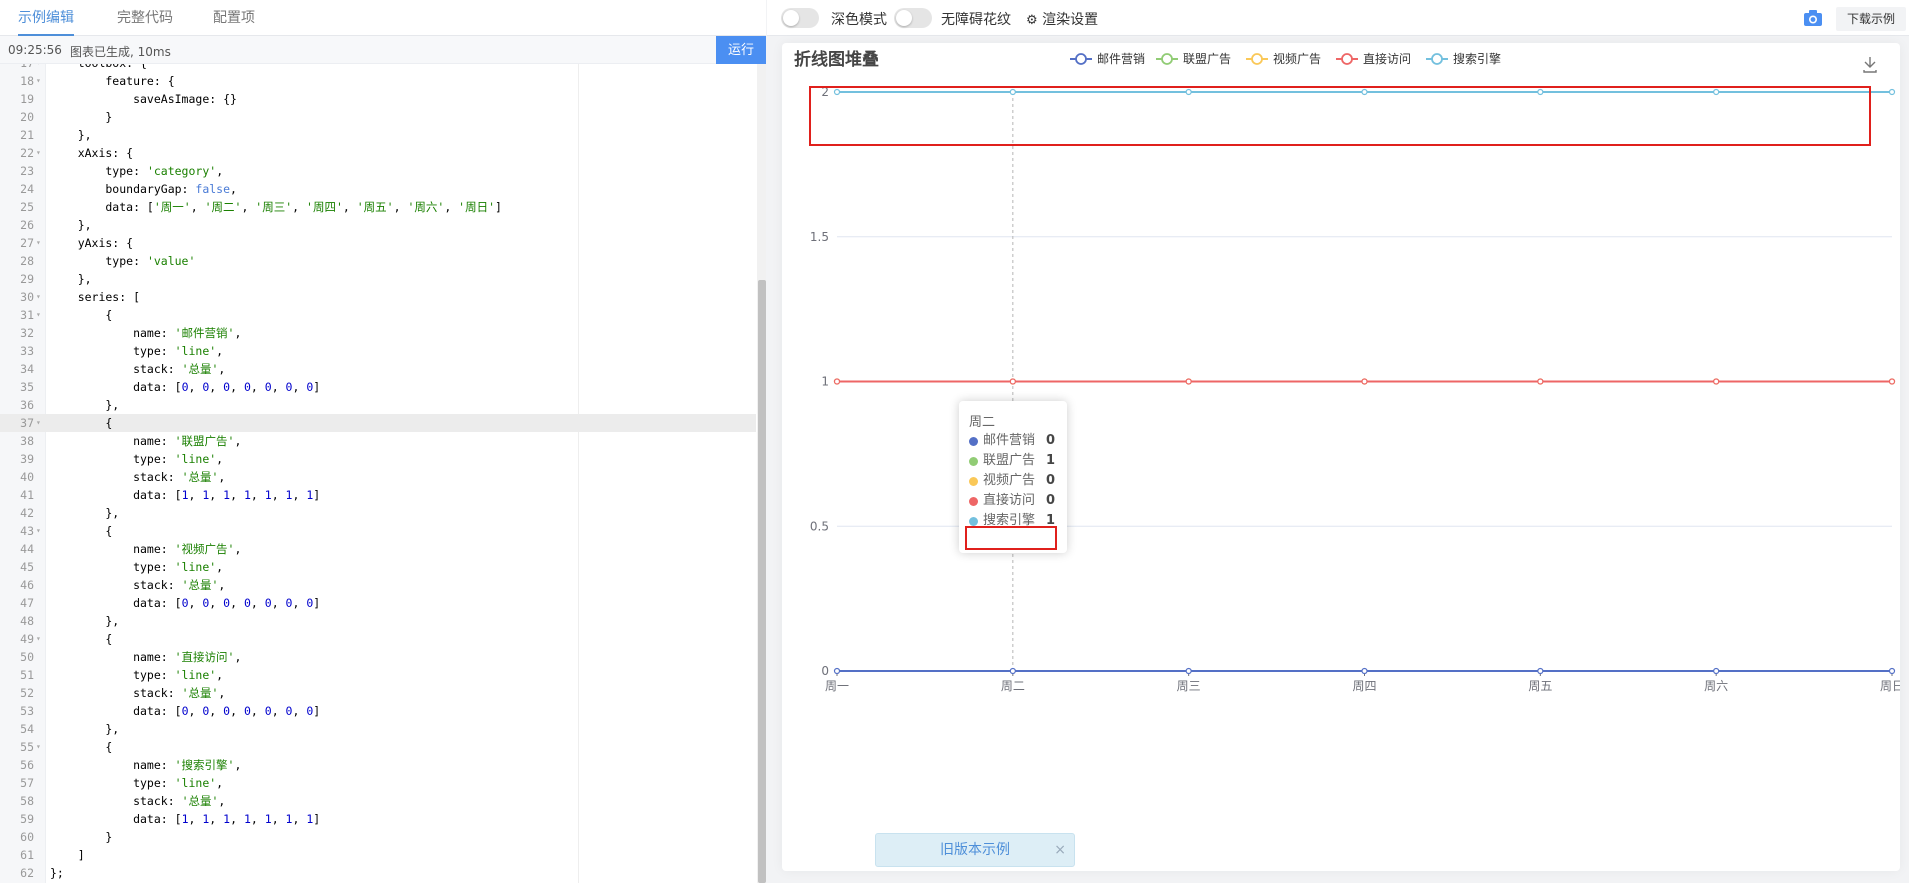 The image size is (1909, 883). What do you see at coordinates (378, 873) in the screenshot?
I see `code-line: 62};` at bounding box center [378, 873].